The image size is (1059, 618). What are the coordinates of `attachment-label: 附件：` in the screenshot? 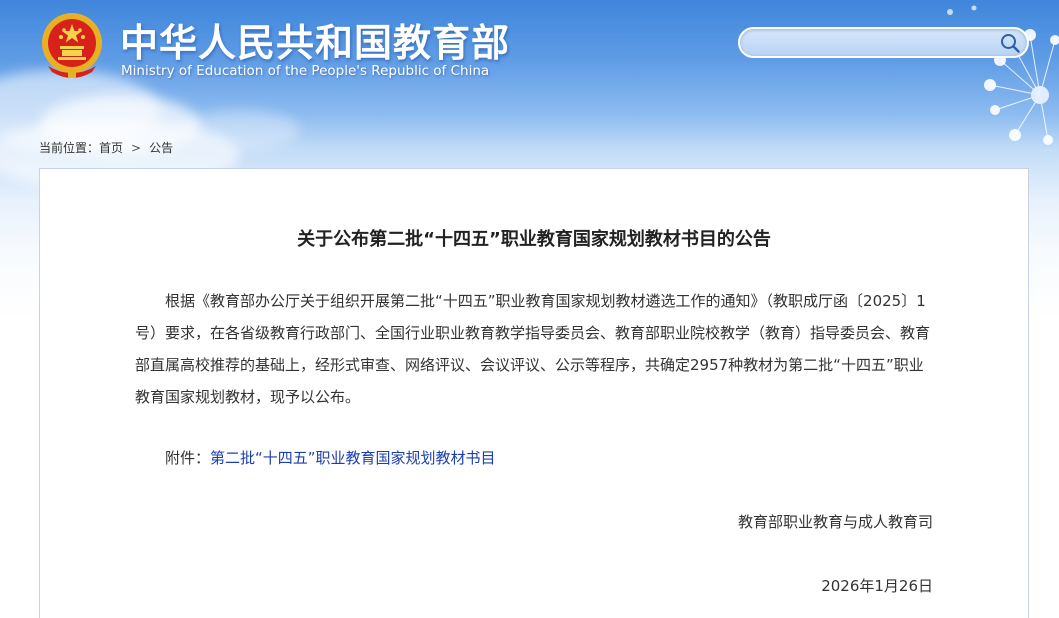 It's located at (188, 458).